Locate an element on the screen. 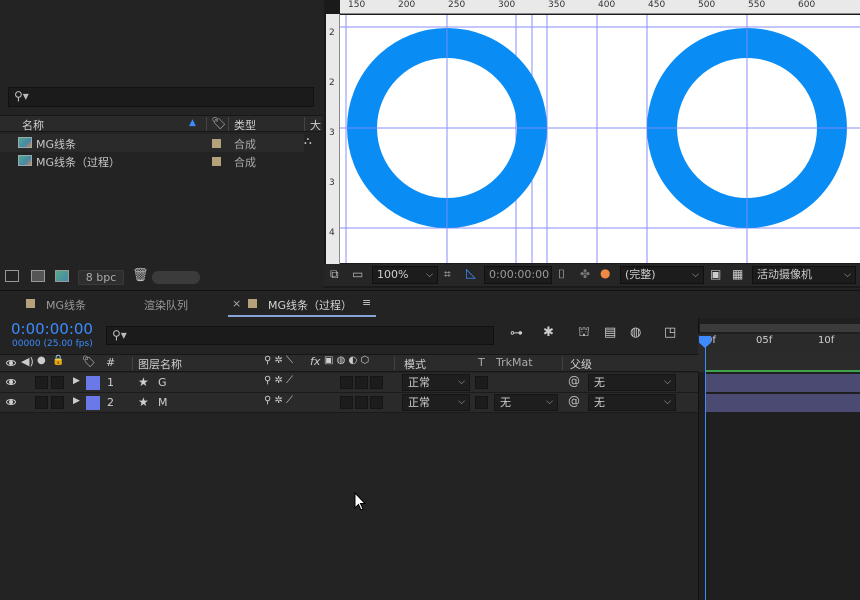 The width and height of the screenshot is (860, 600). camera-dropdown: 活动摄像机 ⌵ is located at coordinates (804, 275).